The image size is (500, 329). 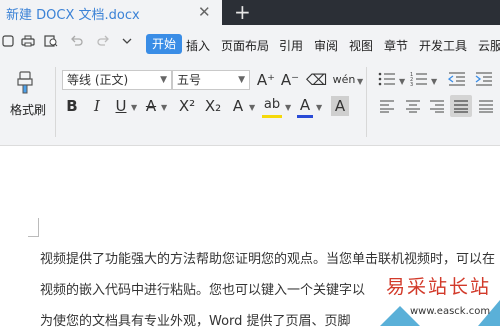 I want to click on paragraph-line-1: 视频提供了功能强大的方法帮助您证明您的观点。当您单击联机视频时，可以在, so click(x=268, y=259).